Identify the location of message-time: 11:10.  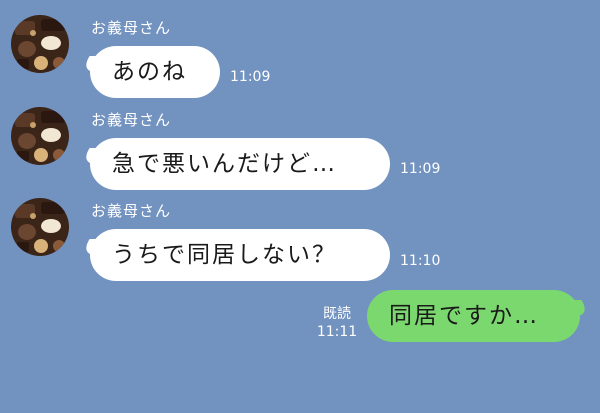
(420, 261).